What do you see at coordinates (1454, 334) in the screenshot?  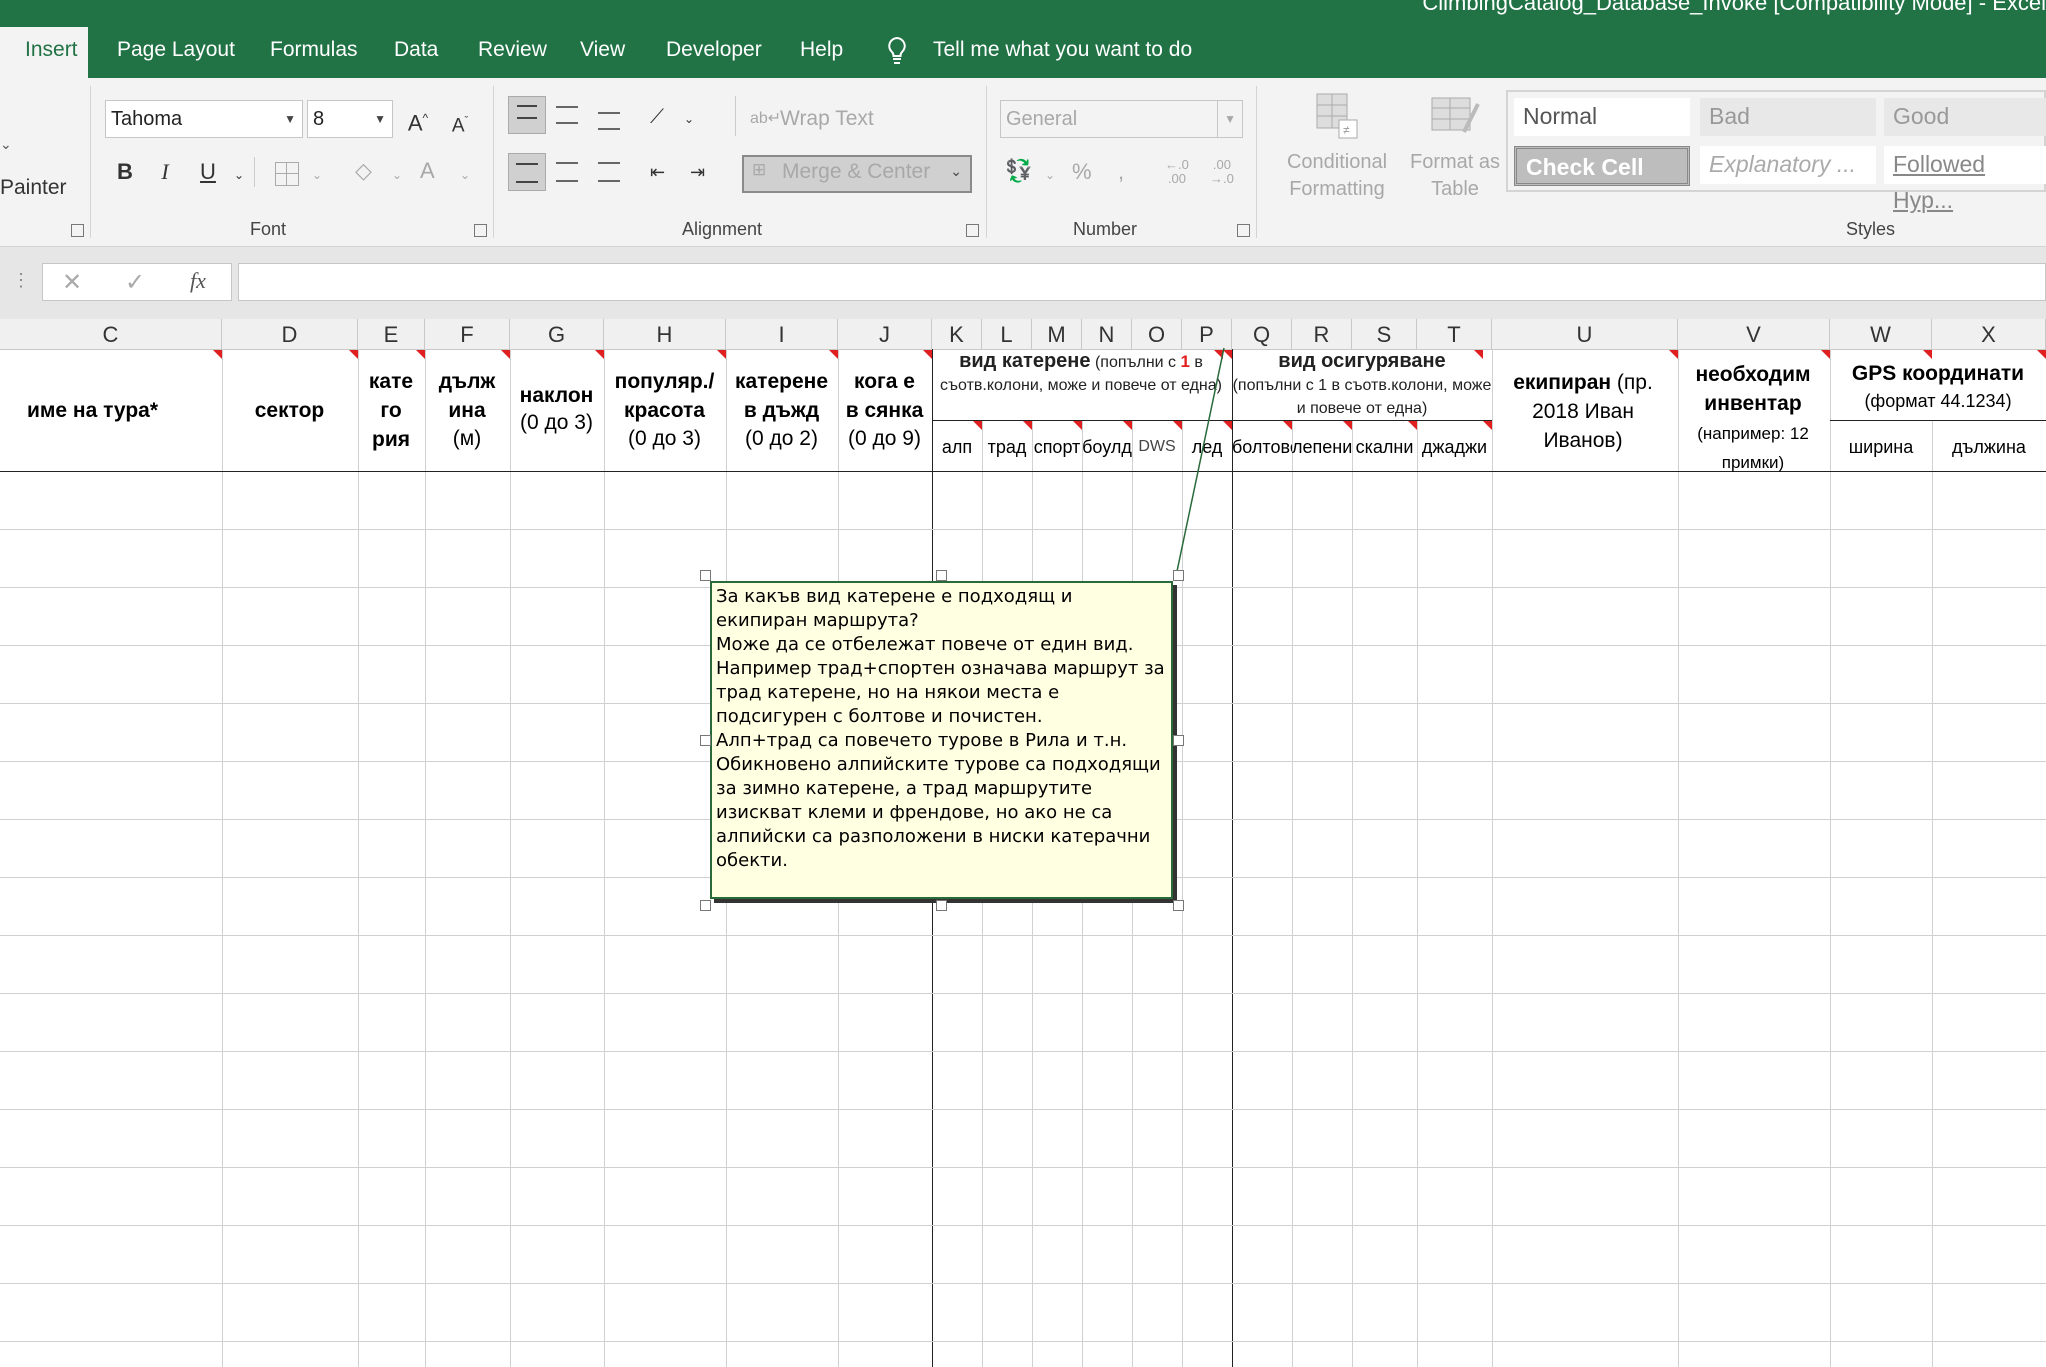 I see `column-header-t: T` at bounding box center [1454, 334].